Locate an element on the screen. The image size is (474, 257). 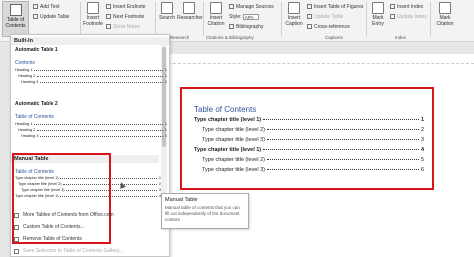
insert-caption-button: Insert Caption is located at coordinates (294, 14).